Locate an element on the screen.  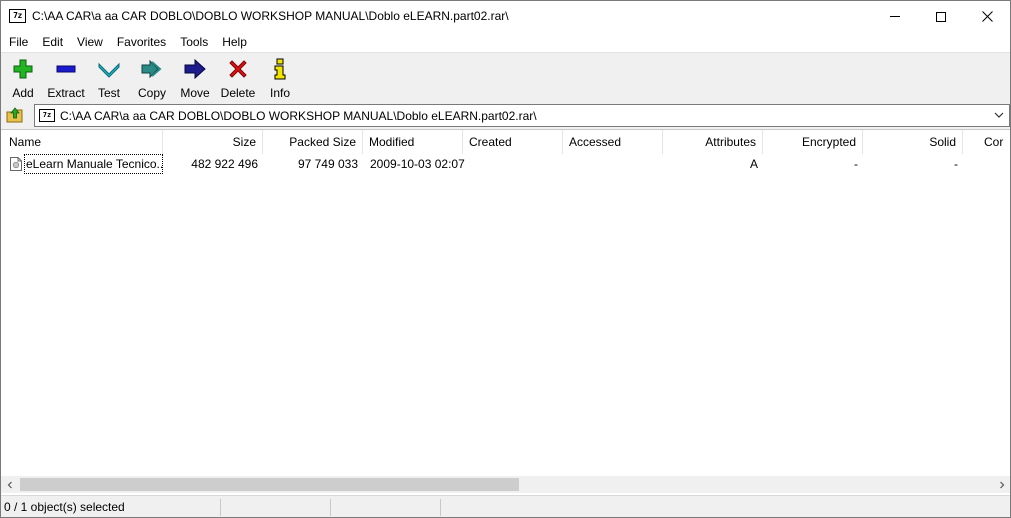
menu-file: File is located at coordinates (18, 42).